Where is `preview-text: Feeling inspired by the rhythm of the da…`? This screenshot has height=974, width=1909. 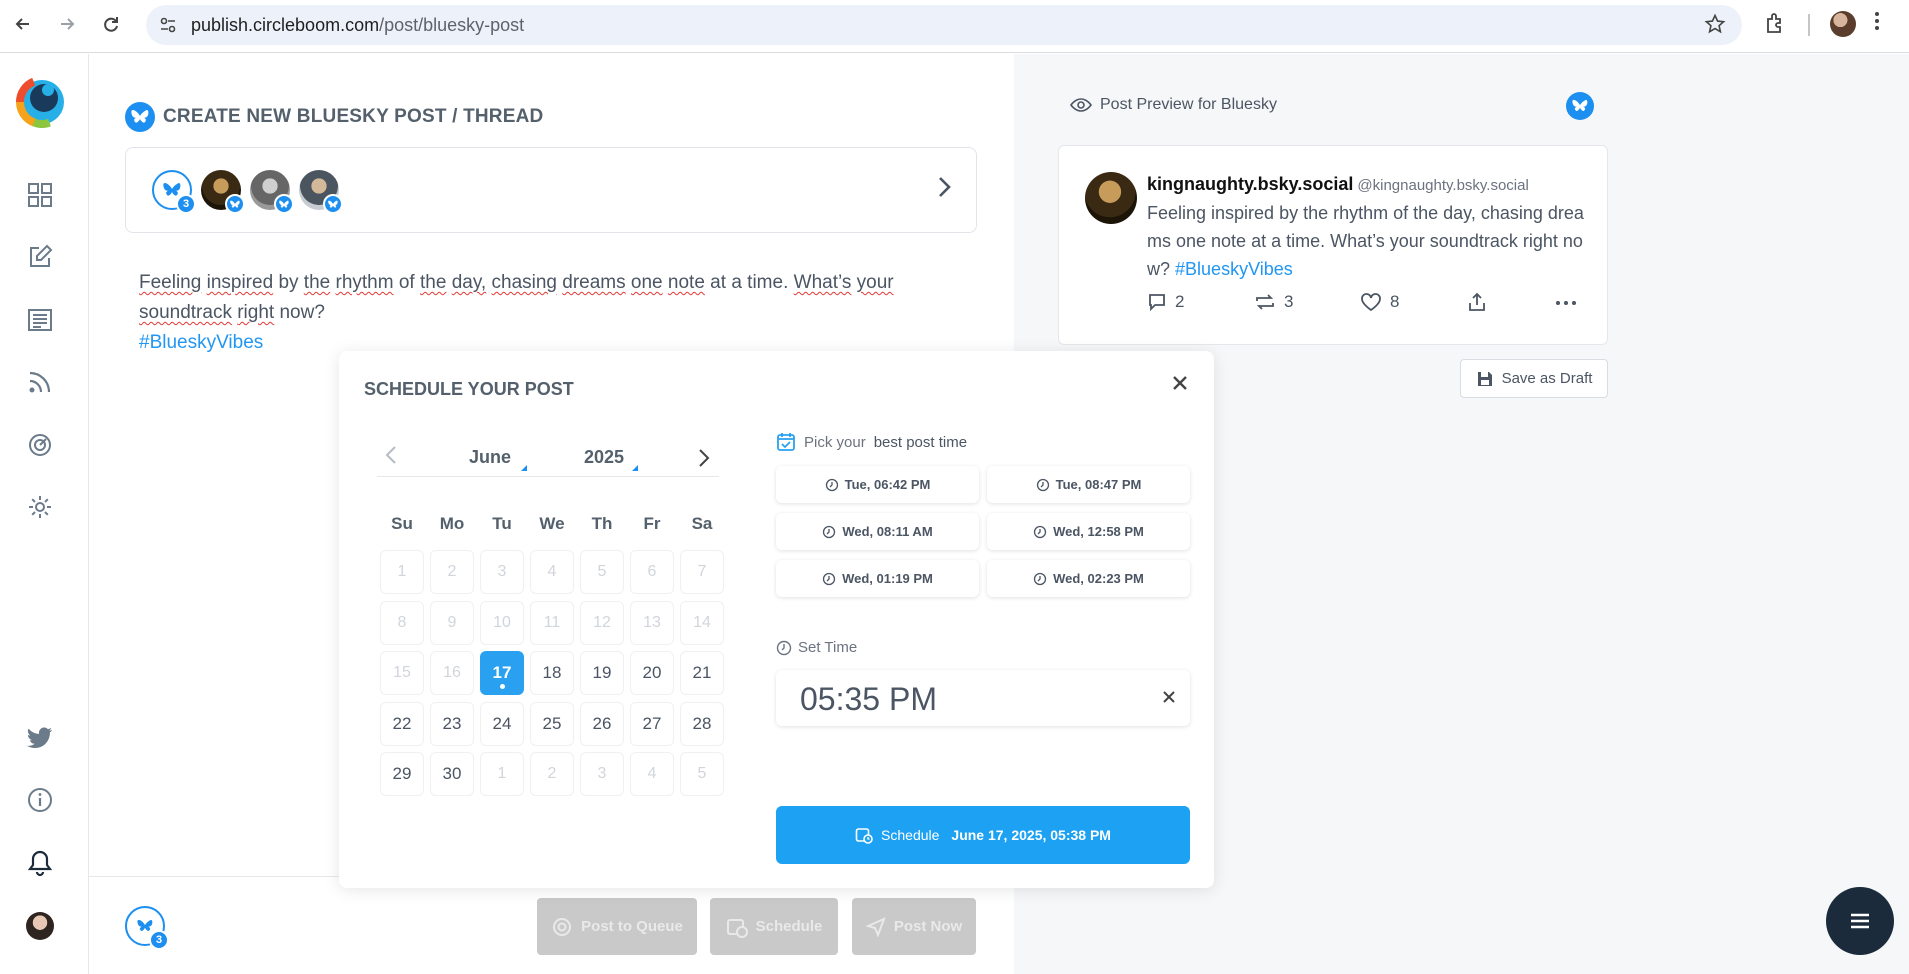 preview-text: Feeling inspired by the rhythm of the da… is located at coordinates (1367, 241).